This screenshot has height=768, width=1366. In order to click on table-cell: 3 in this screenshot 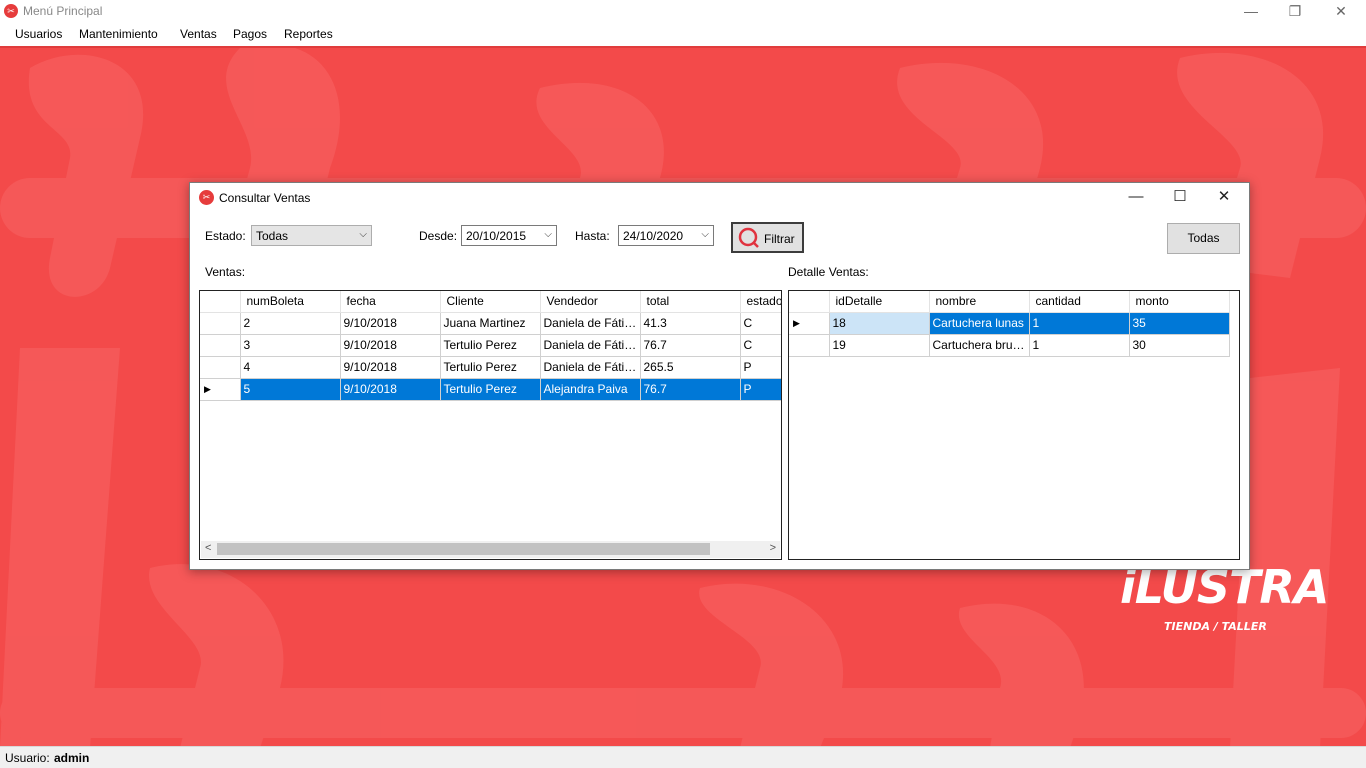, I will do `click(290, 345)`.